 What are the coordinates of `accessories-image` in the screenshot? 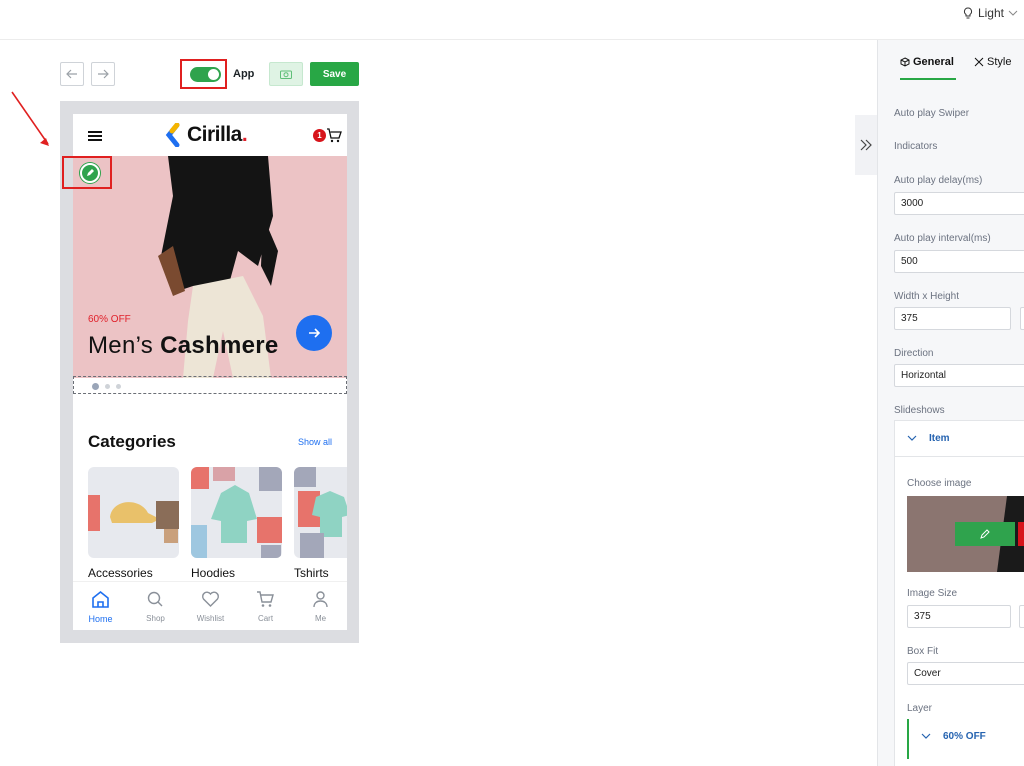 It's located at (133, 519).